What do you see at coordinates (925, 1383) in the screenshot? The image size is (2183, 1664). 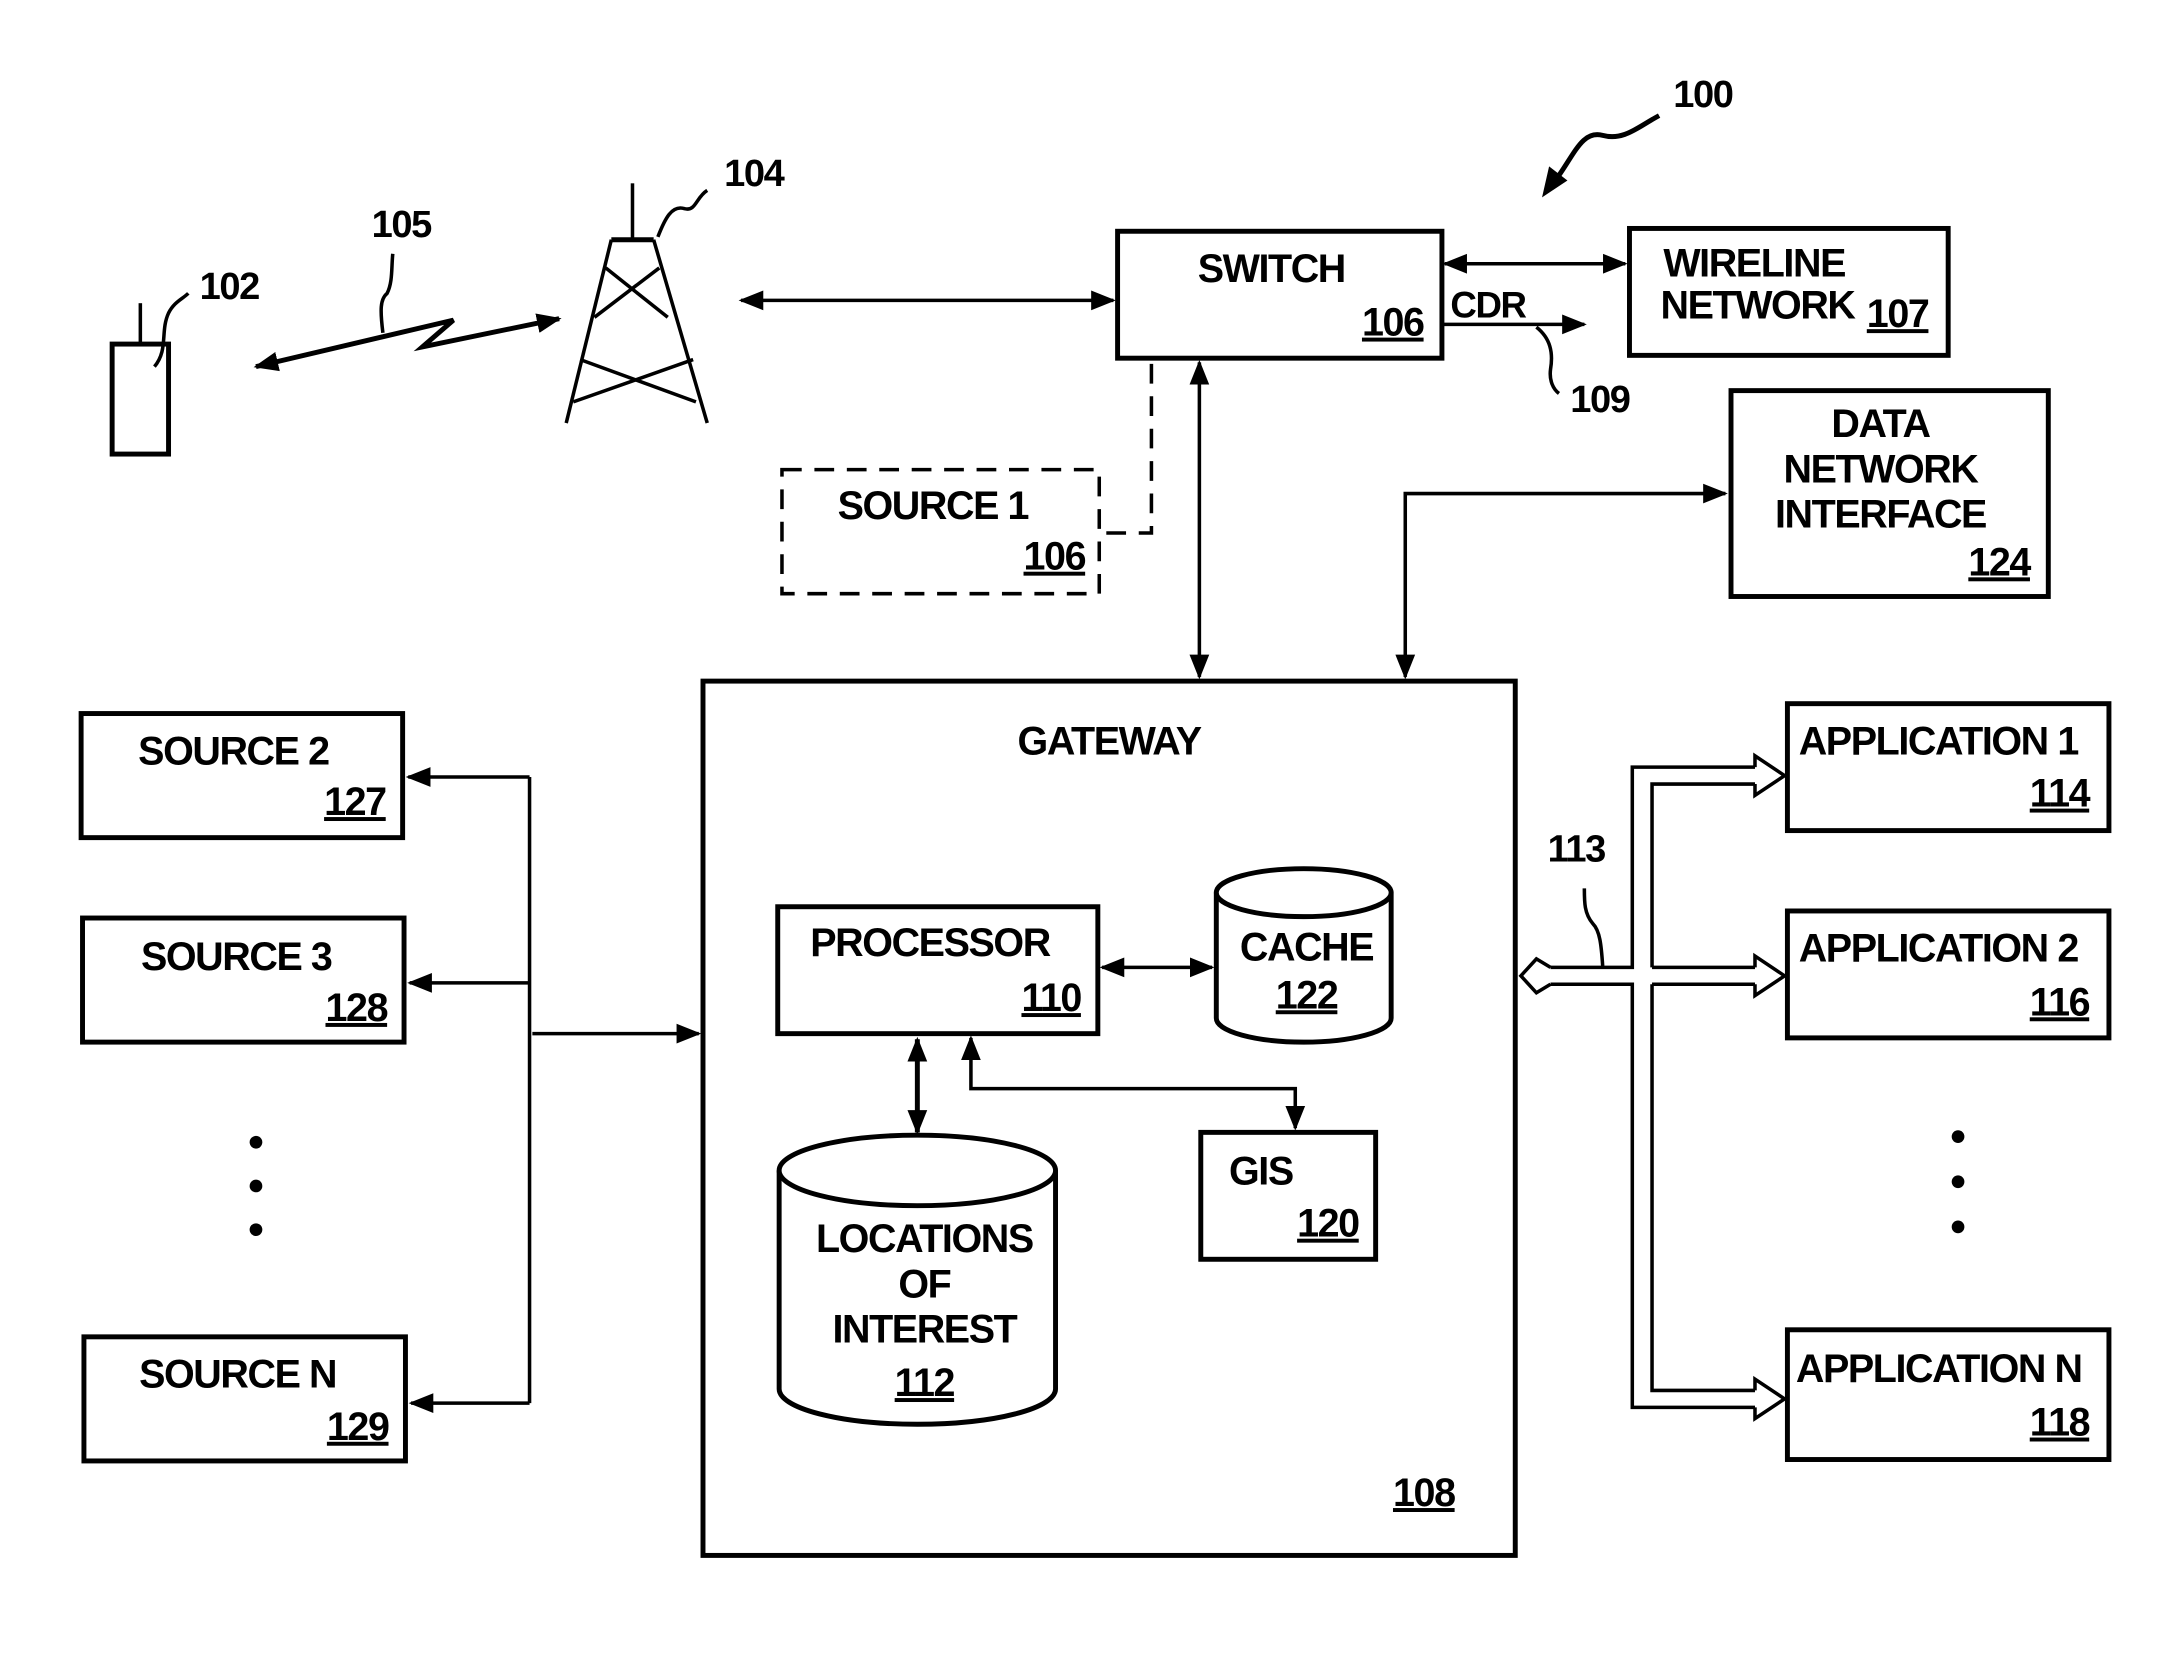 I see `locations-ref: 112` at bounding box center [925, 1383].